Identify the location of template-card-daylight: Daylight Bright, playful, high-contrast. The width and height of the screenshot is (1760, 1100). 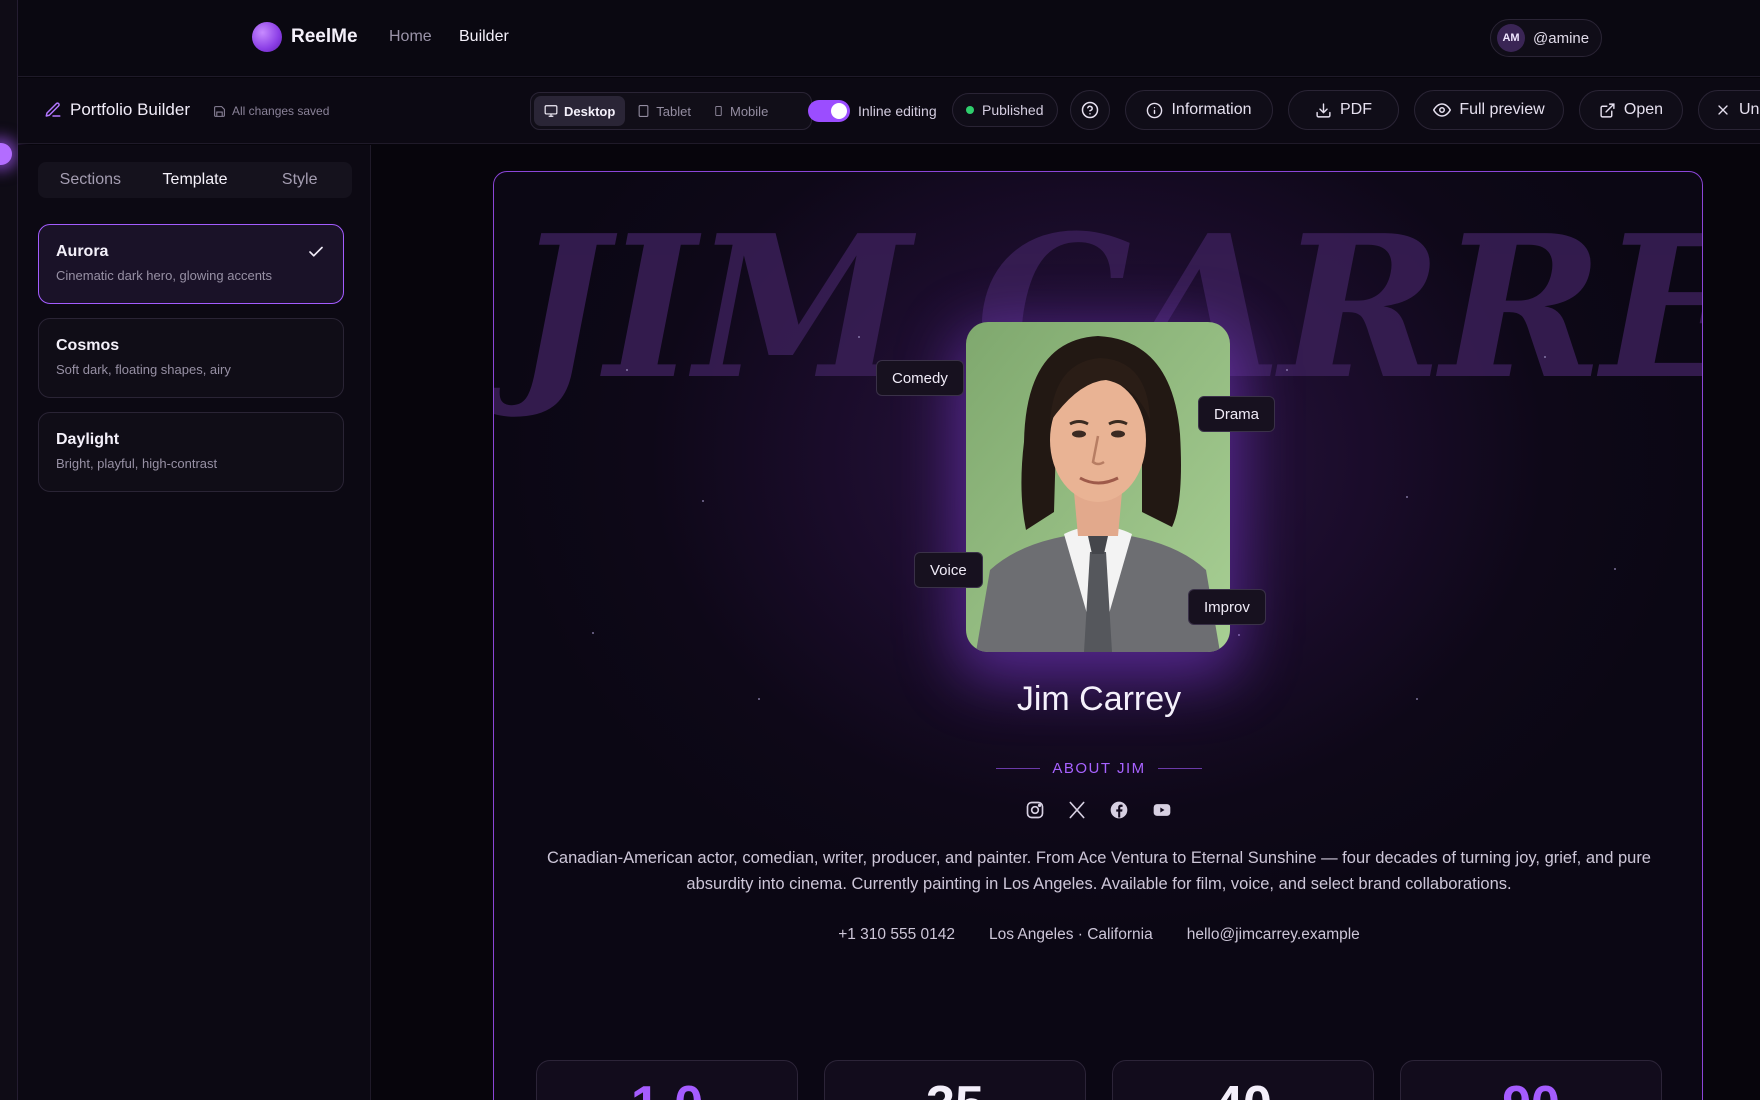
(191, 452).